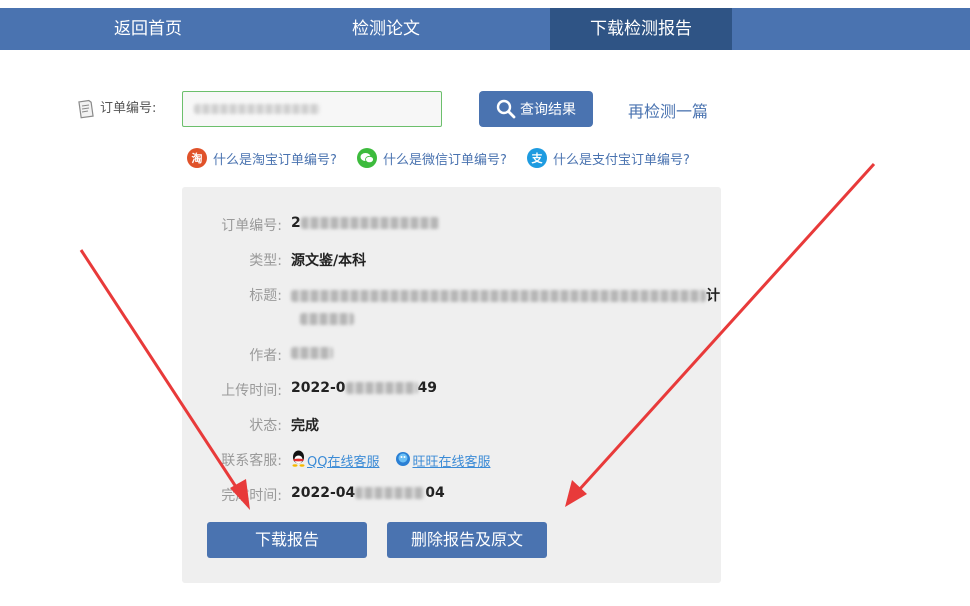  What do you see at coordinates (668, 110) in the screenshot?
I see `recheck-link: 再检测一篇` at bounding box center [668, 110].